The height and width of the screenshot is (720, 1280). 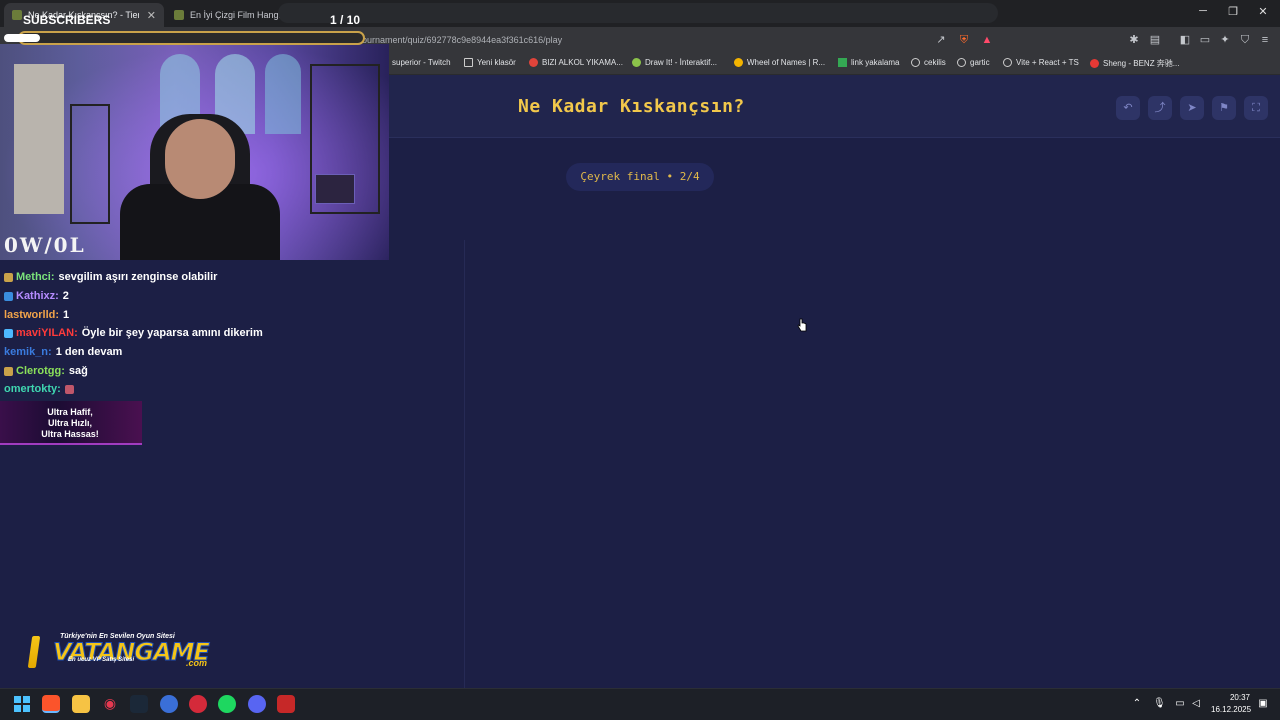 I want to click on chat-message: Kathixz: 2, so click(x=36, y=296).